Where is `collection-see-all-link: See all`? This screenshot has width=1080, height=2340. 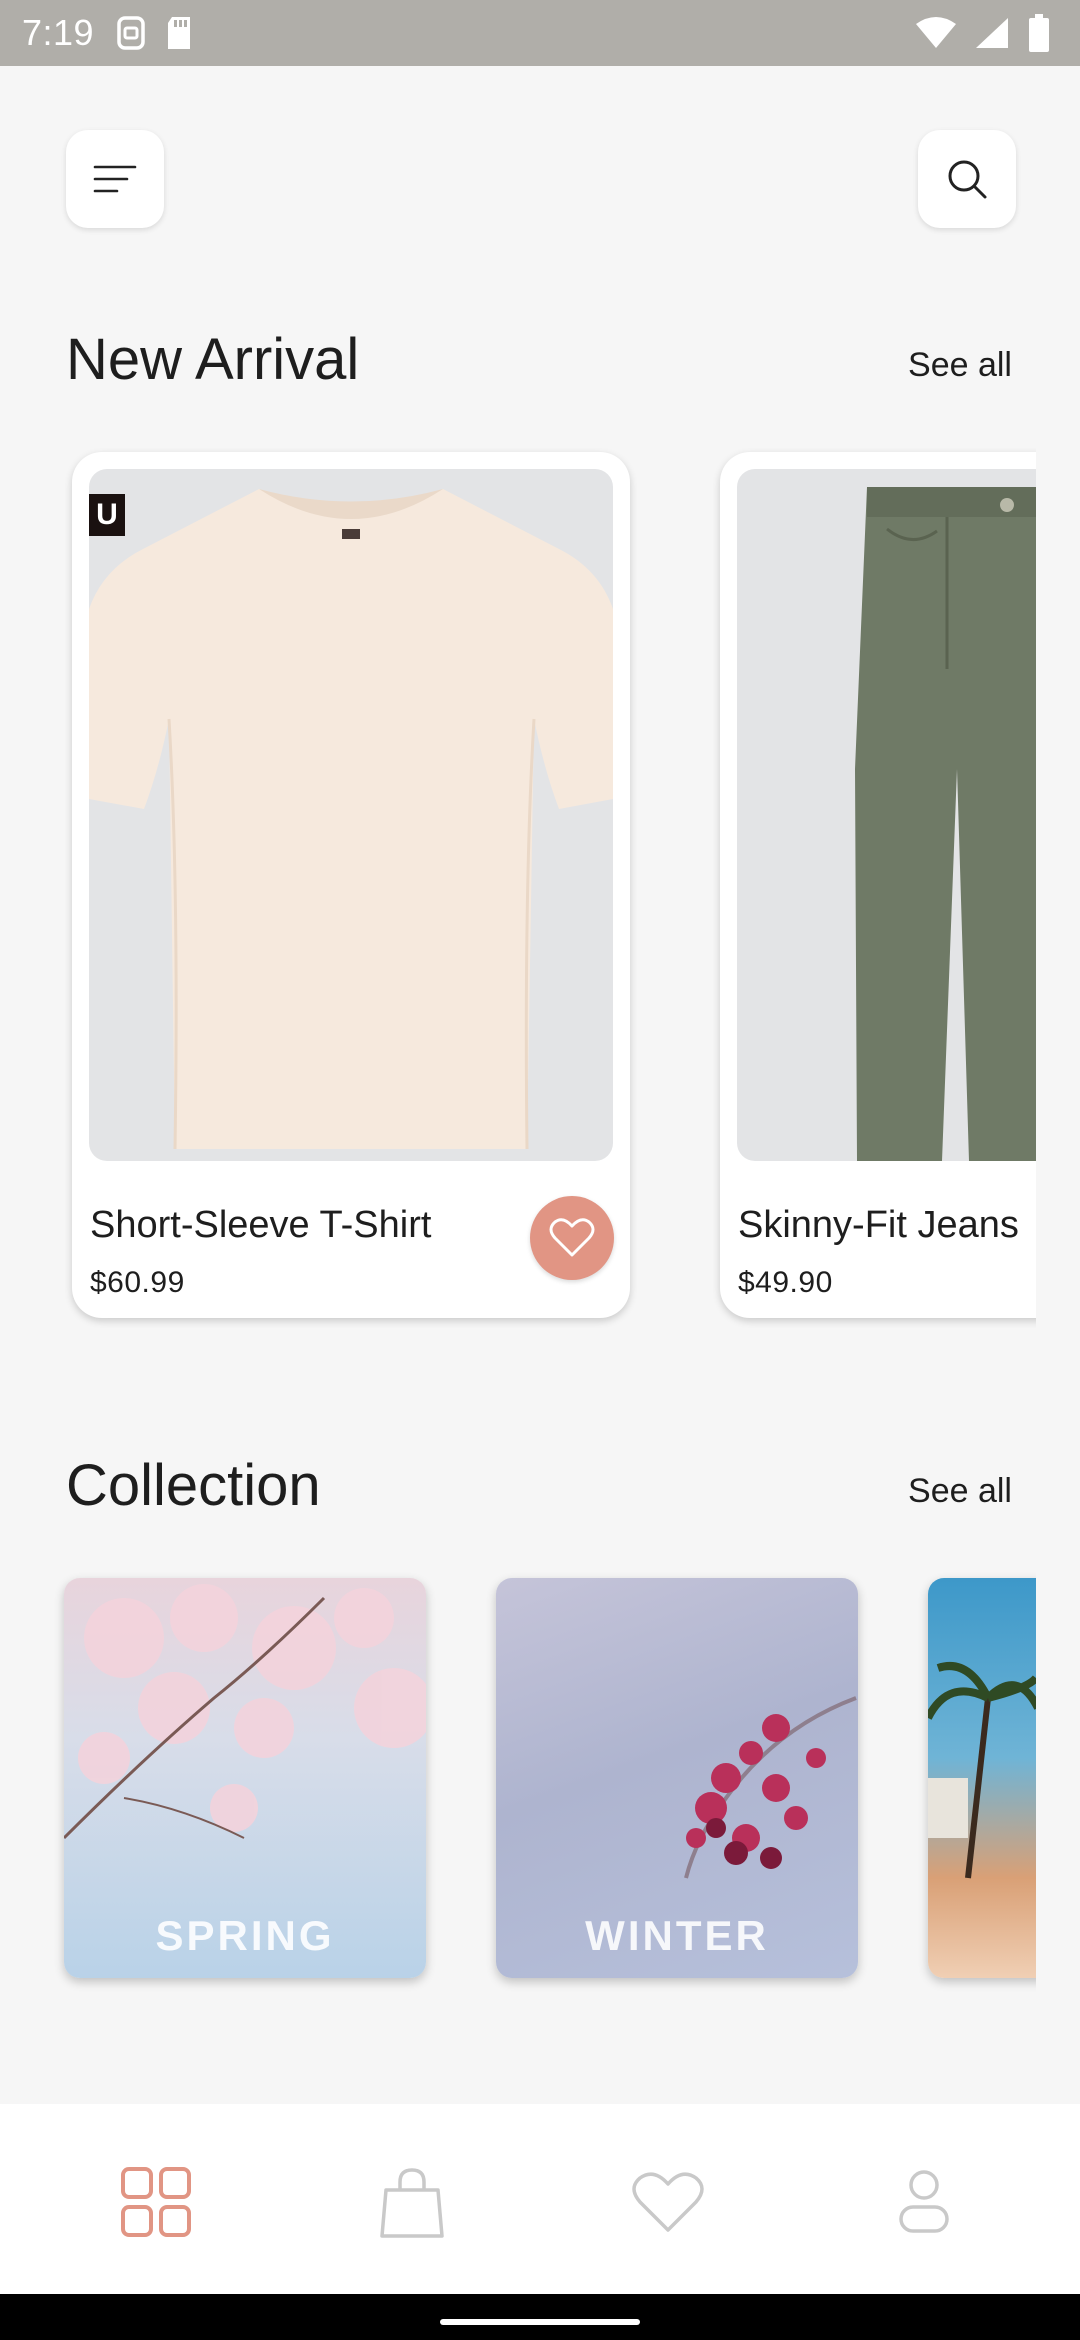 collection-see-all-link: See all is located at coordinates (960, 1491).